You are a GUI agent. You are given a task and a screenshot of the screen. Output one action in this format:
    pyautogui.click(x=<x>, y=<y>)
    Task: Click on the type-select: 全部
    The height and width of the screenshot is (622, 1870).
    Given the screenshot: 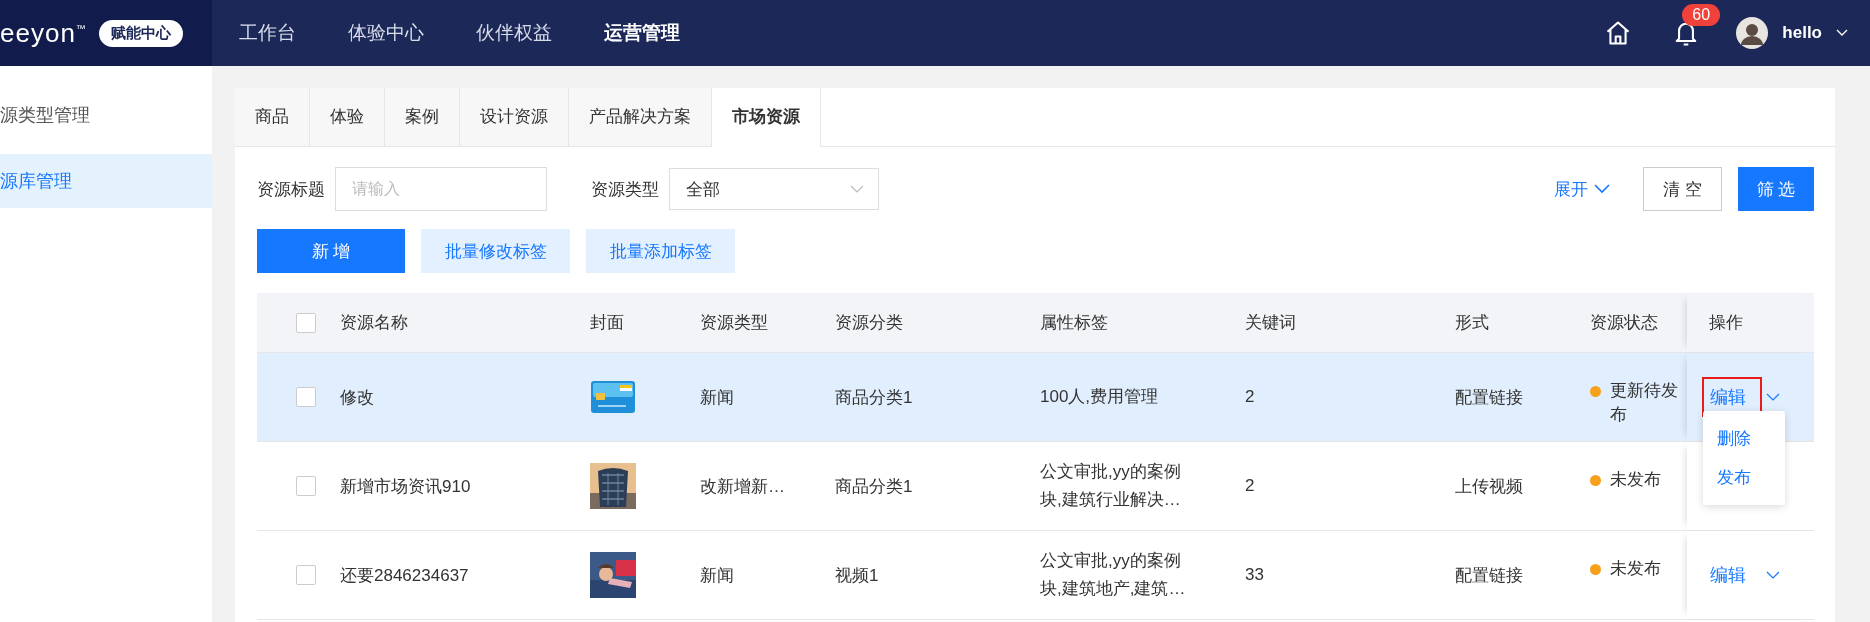 What is the action you would take?
    pyautogui.click(x=774, y=189)
    